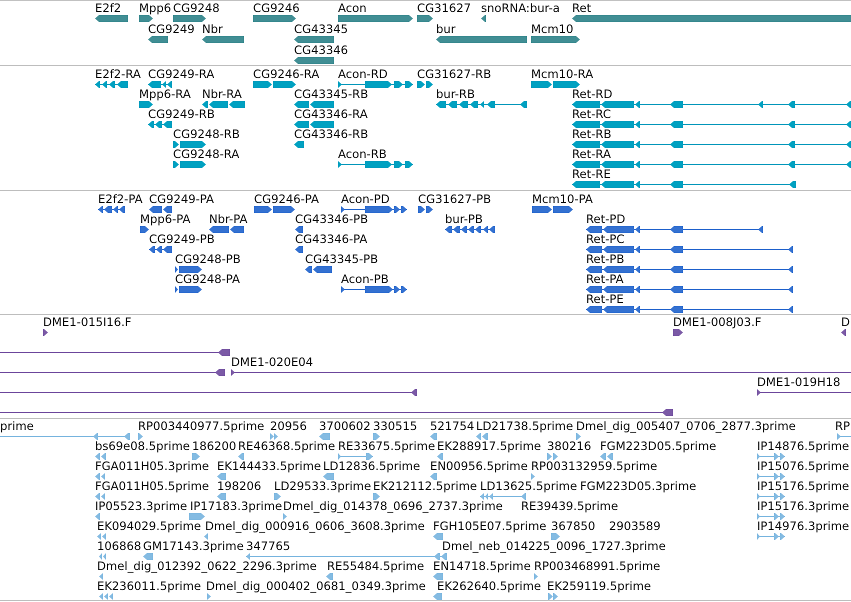 This screenshot has width=851, height=602. I want to click on feature-label: DME1-020E04, so click(272, 362).